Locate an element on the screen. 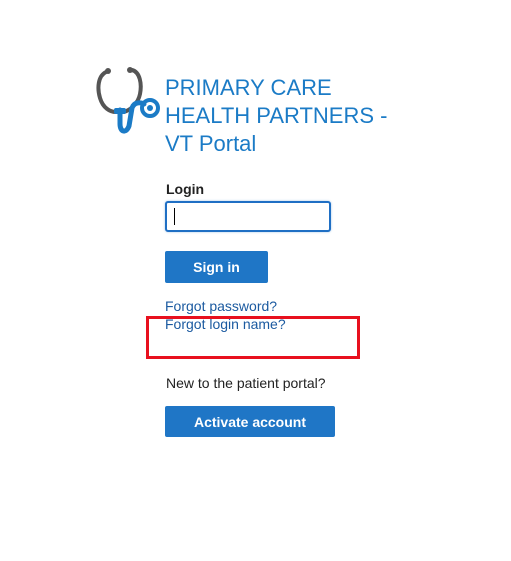 The height and width of the screenshot is (561, 511). highlight-box is located at coordinates (253, 337).